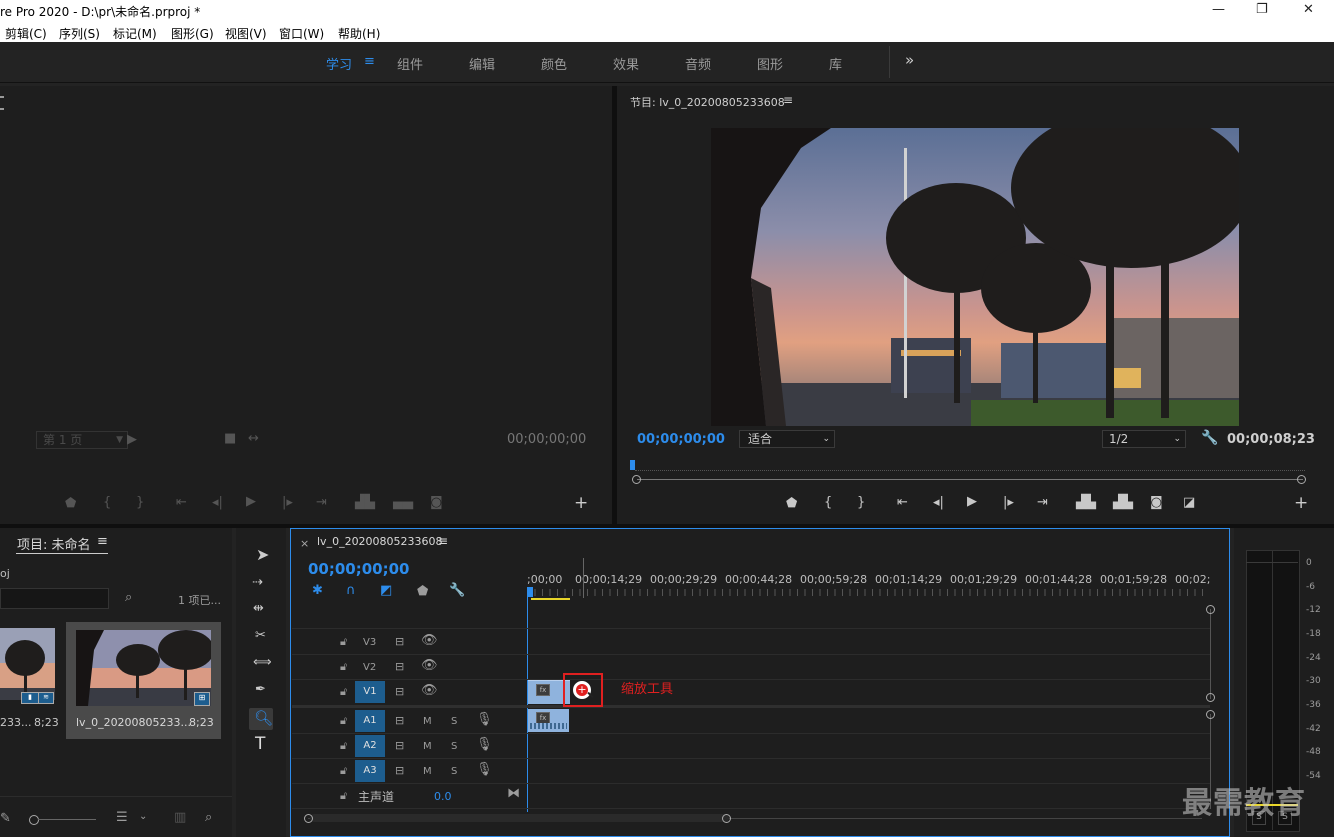 The width and height of the screenshot is (1334, 837). I want to click on razor-tool-icon: ✂, so click(260, 636).